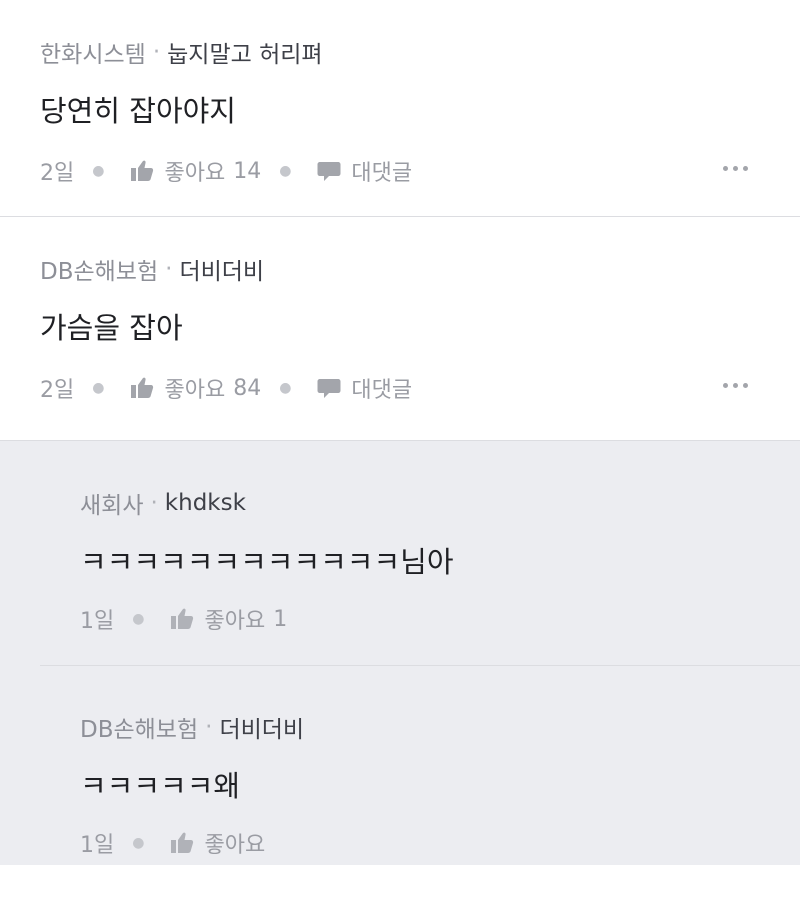  Describe the element at coordinates (267, 562) in the screenshot. I see `reply-text: ㅋㅋㅋㅋㅋㅋㅋㅋㅋㅋㅋㅋ님아` at that location.